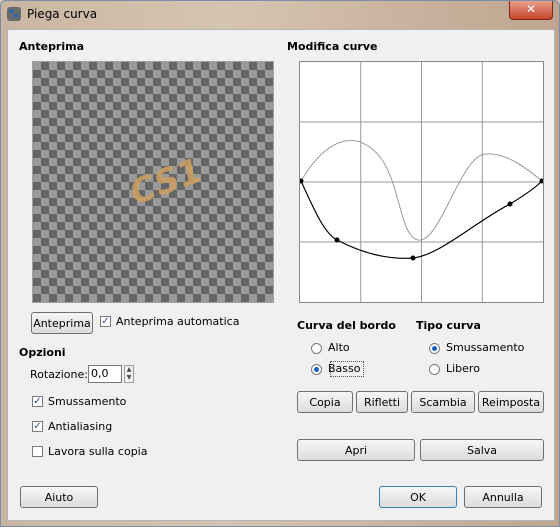 The width and height of the screenshot is (560, 527). I want to click on auto-preview-label: Anteprima automatica, so click(178, 321).